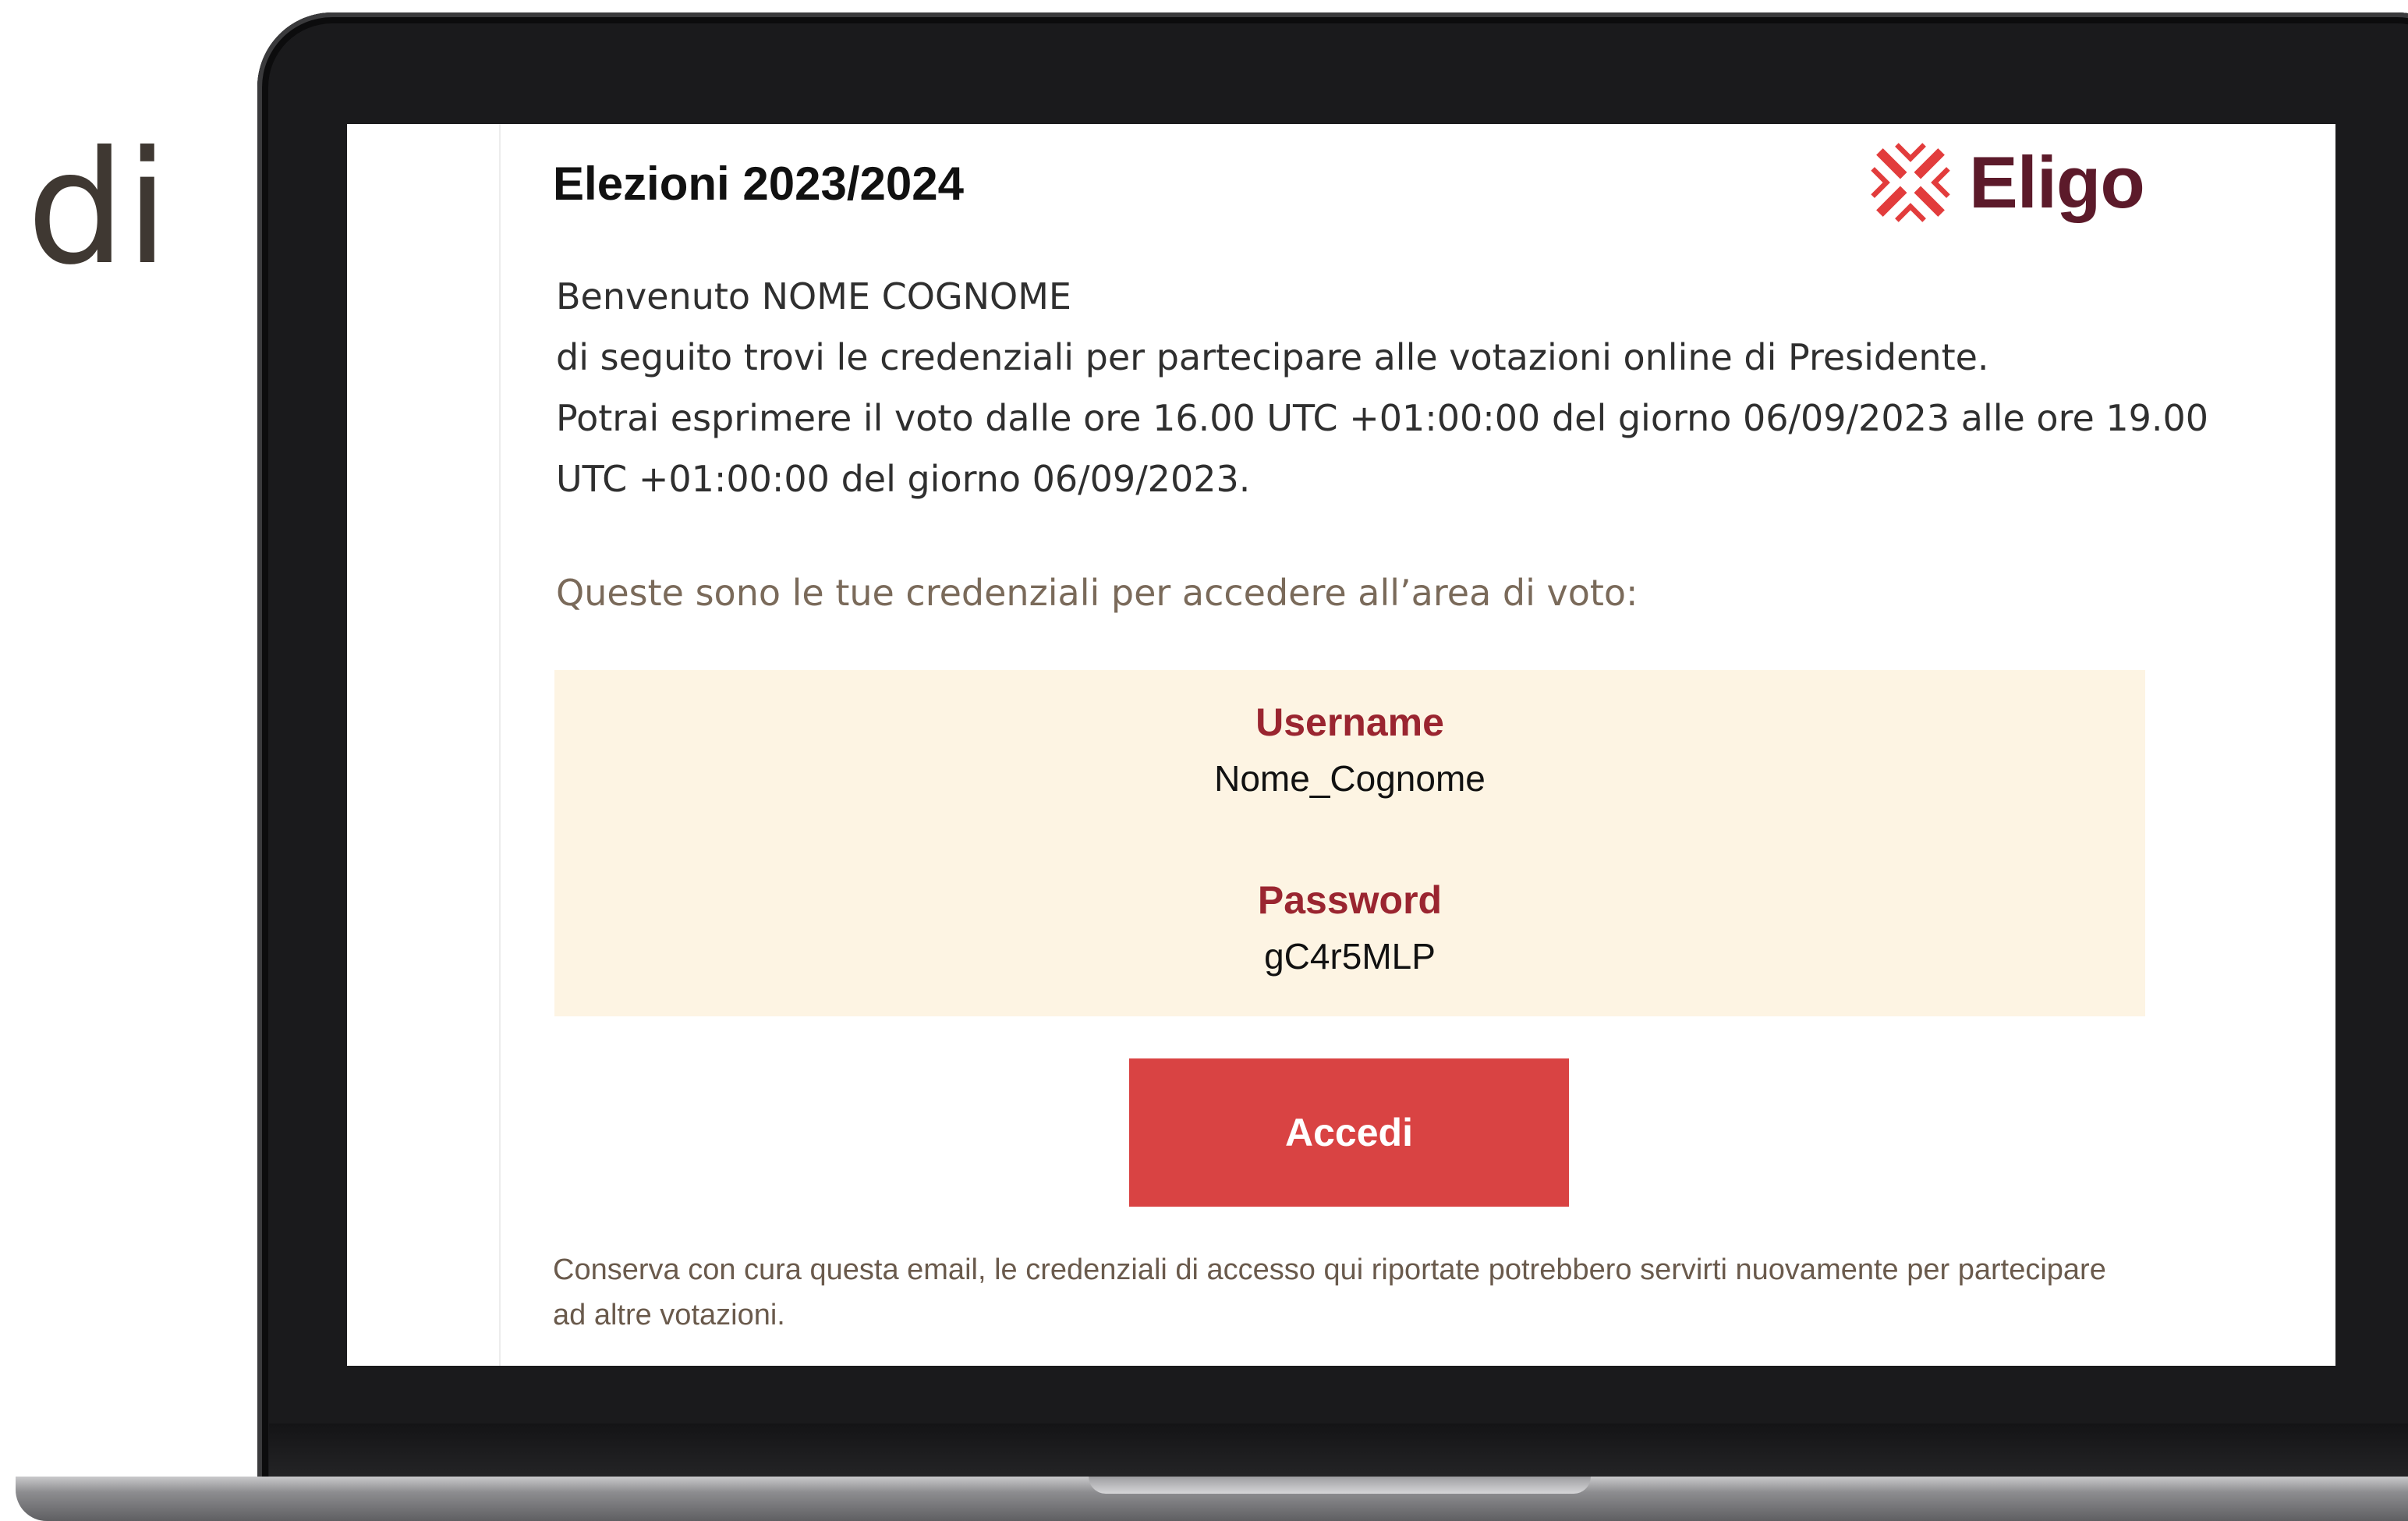 The width and height of the screenshot is (2408, 1521). What do you see at coordinates (1350, 900) in the screenshot?
I see `password-label: Password` at bounding box center [1350, 900].